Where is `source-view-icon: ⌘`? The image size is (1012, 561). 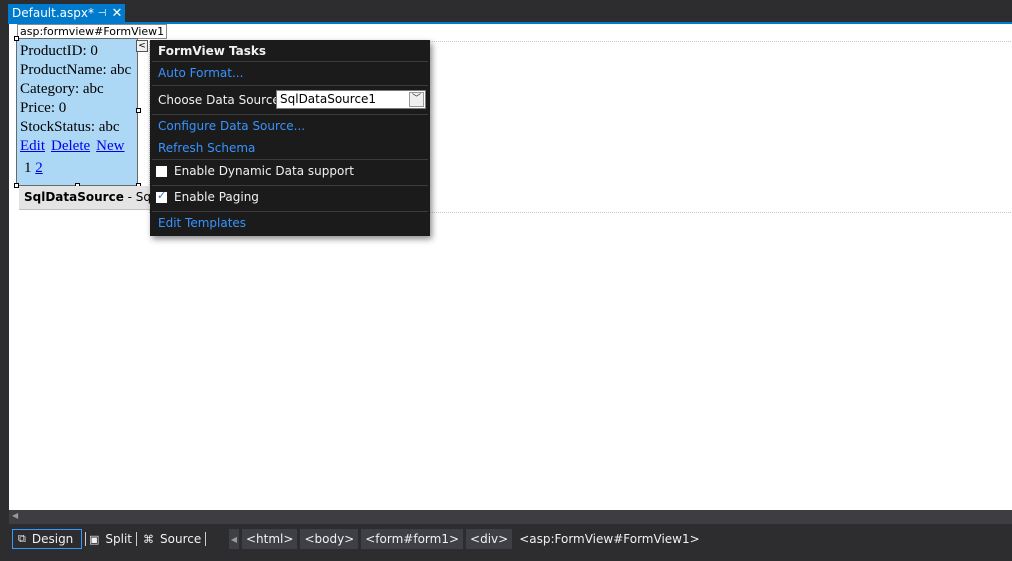 source-view-icon: ⌘ is located at coordinates (148, 539).